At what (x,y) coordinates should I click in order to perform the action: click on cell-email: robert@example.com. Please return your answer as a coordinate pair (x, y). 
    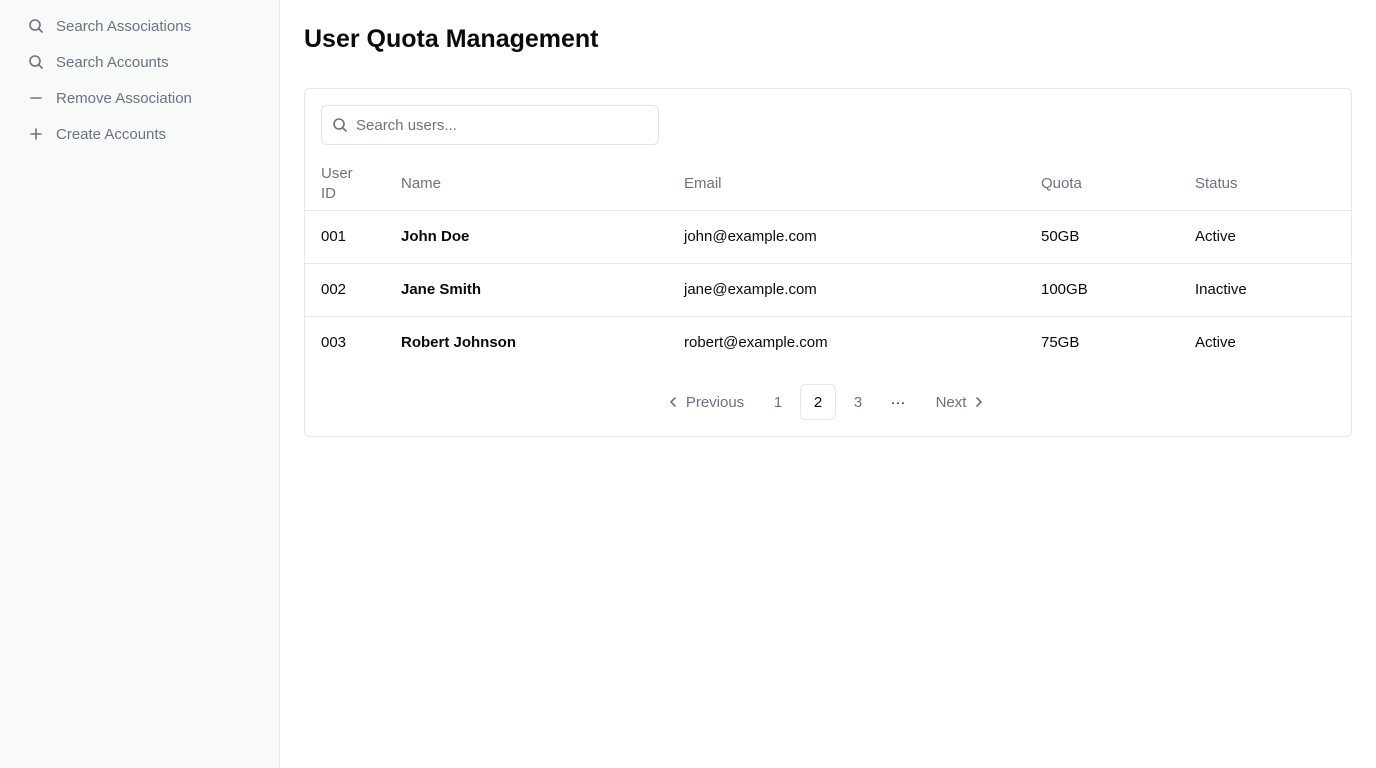
    Looking at the image, I should click on (862, 342).